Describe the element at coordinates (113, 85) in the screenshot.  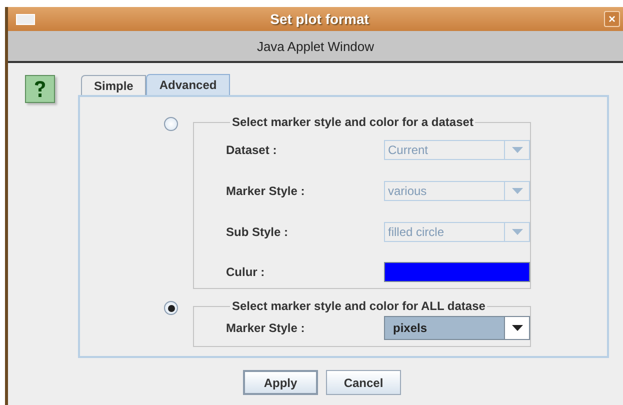
I see `tab: Simple` at that location.